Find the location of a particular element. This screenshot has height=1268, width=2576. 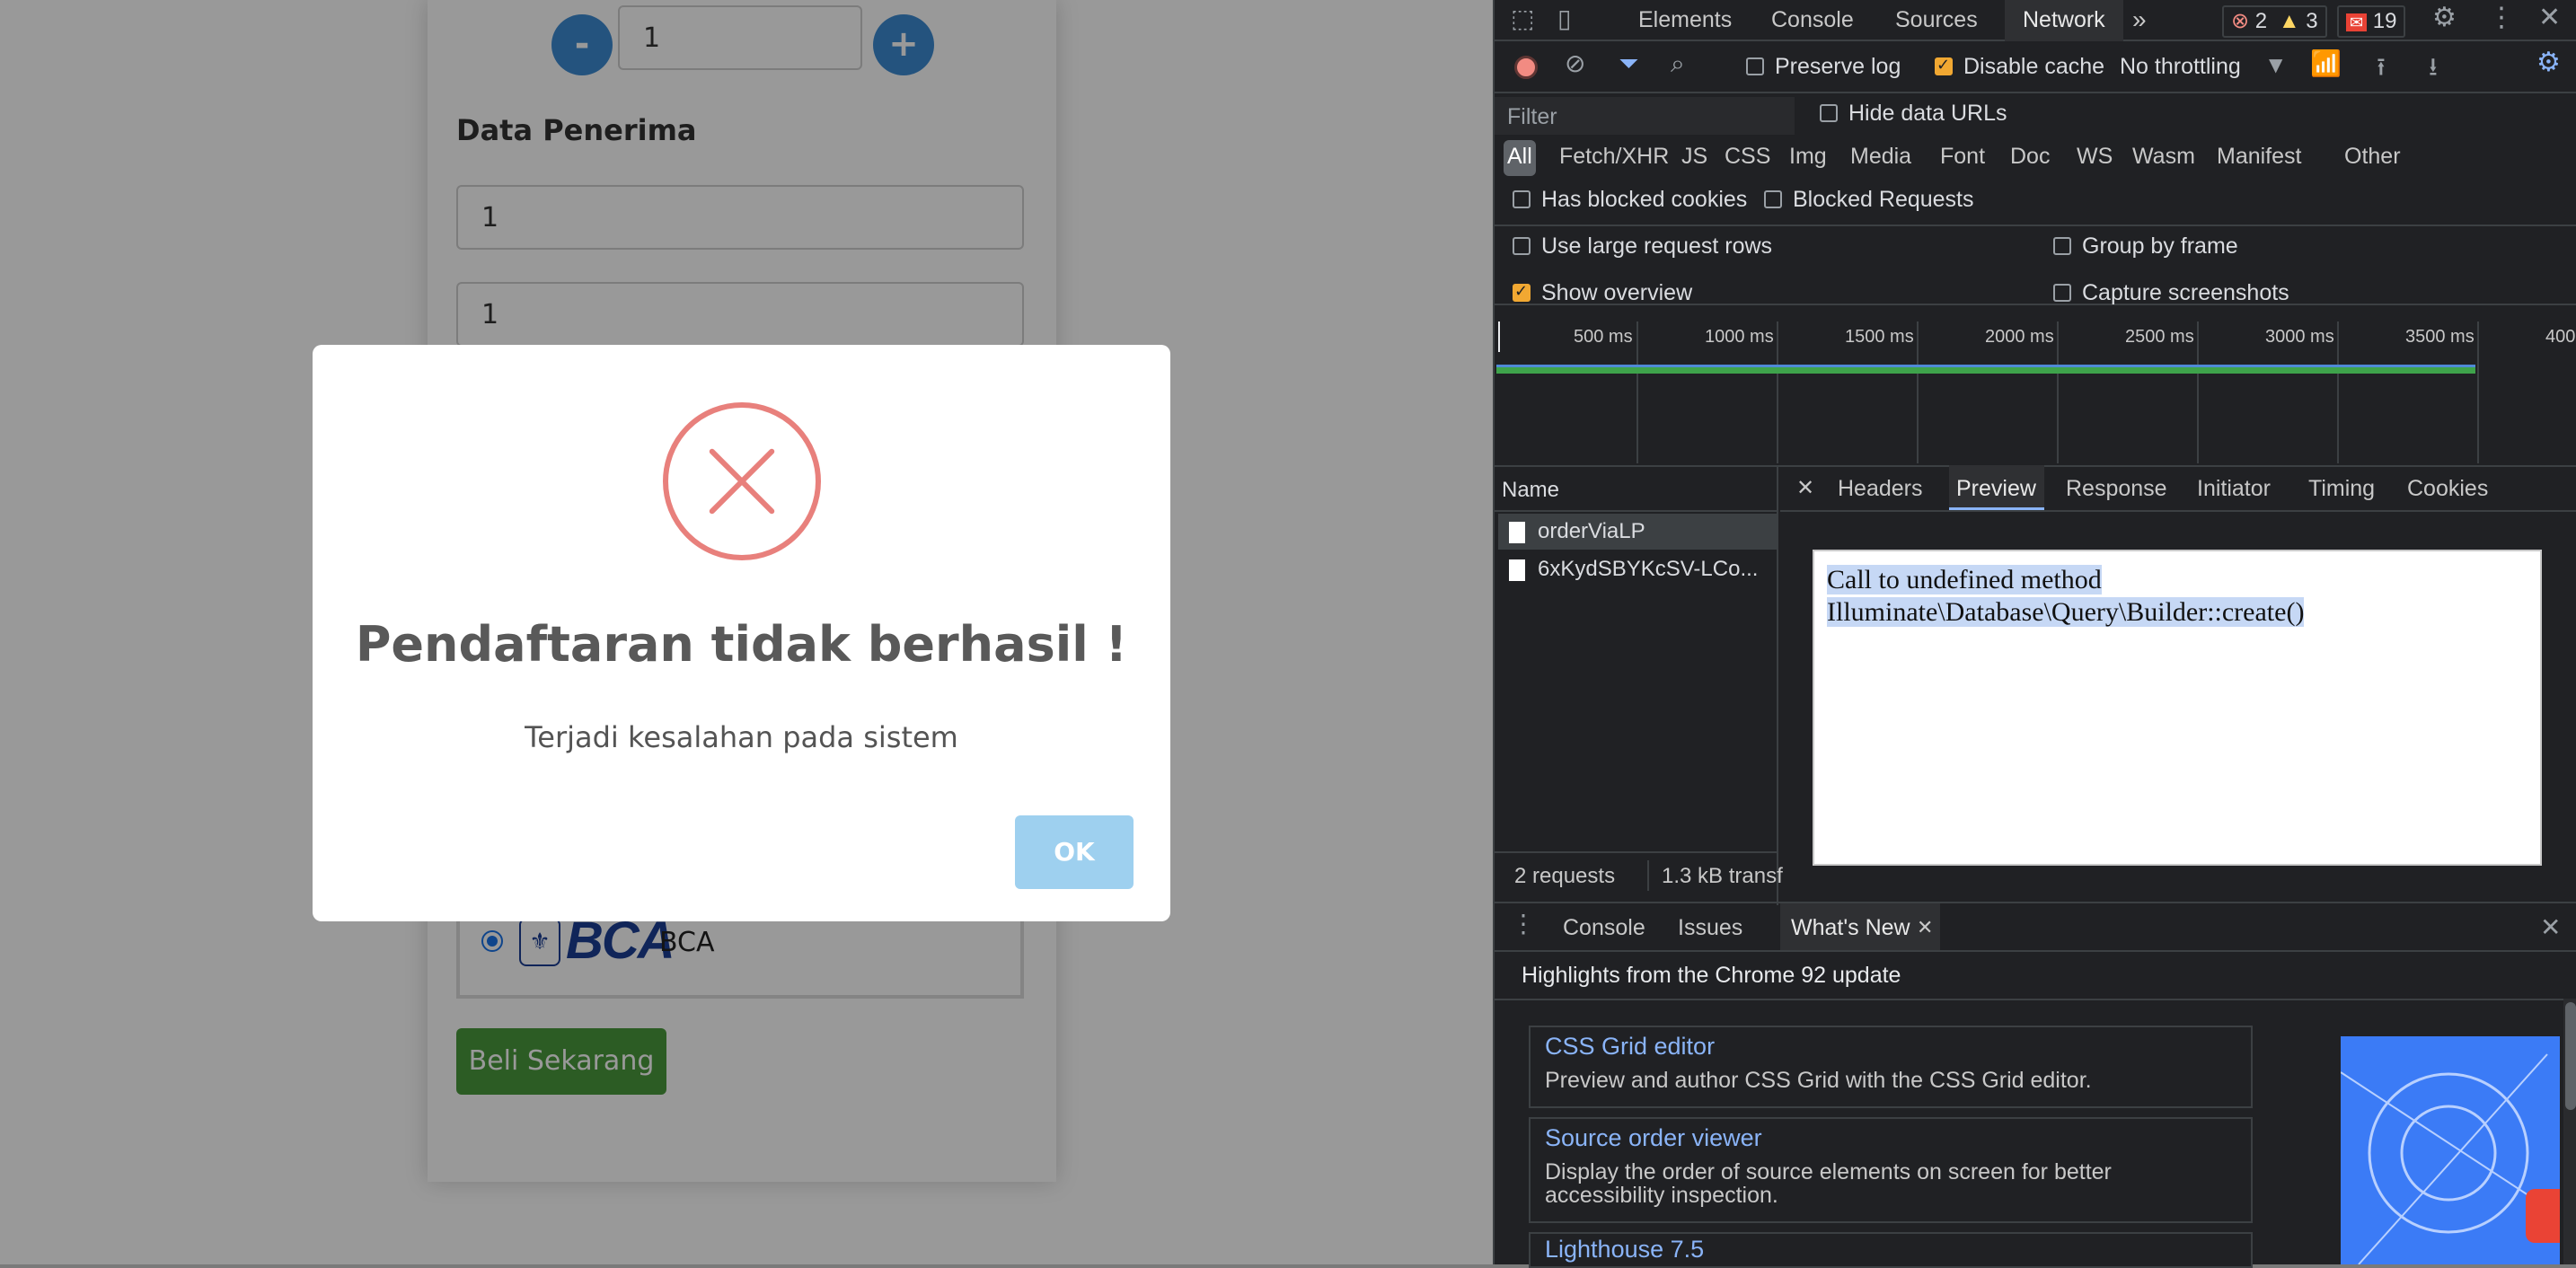

error-x-icon is located at coordinates (742, 481).